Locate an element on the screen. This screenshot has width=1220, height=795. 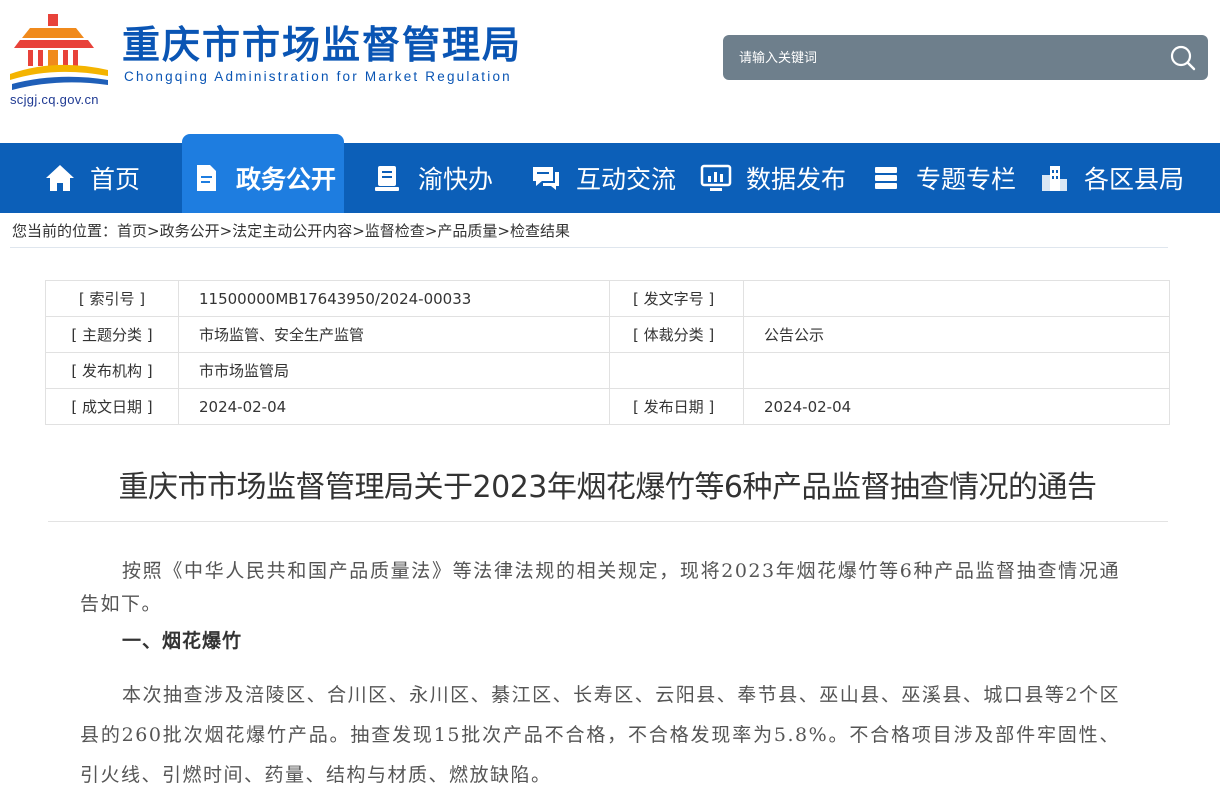
breadcrumb-link-statutory: 法定主动公开内容 is located at coordinates (292, 231).